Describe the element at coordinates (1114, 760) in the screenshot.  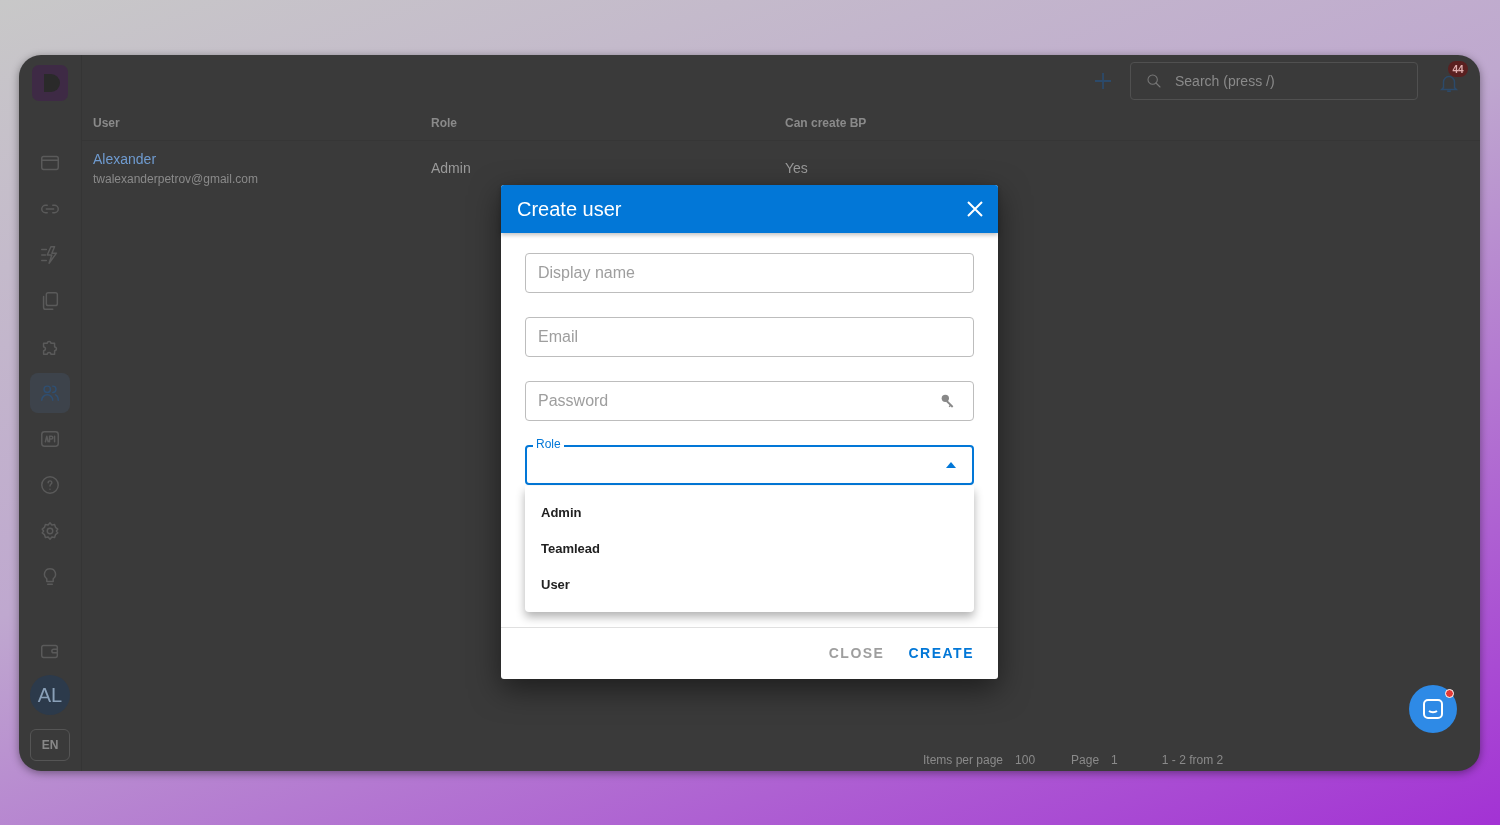
I see `page-select: 1` at that location.